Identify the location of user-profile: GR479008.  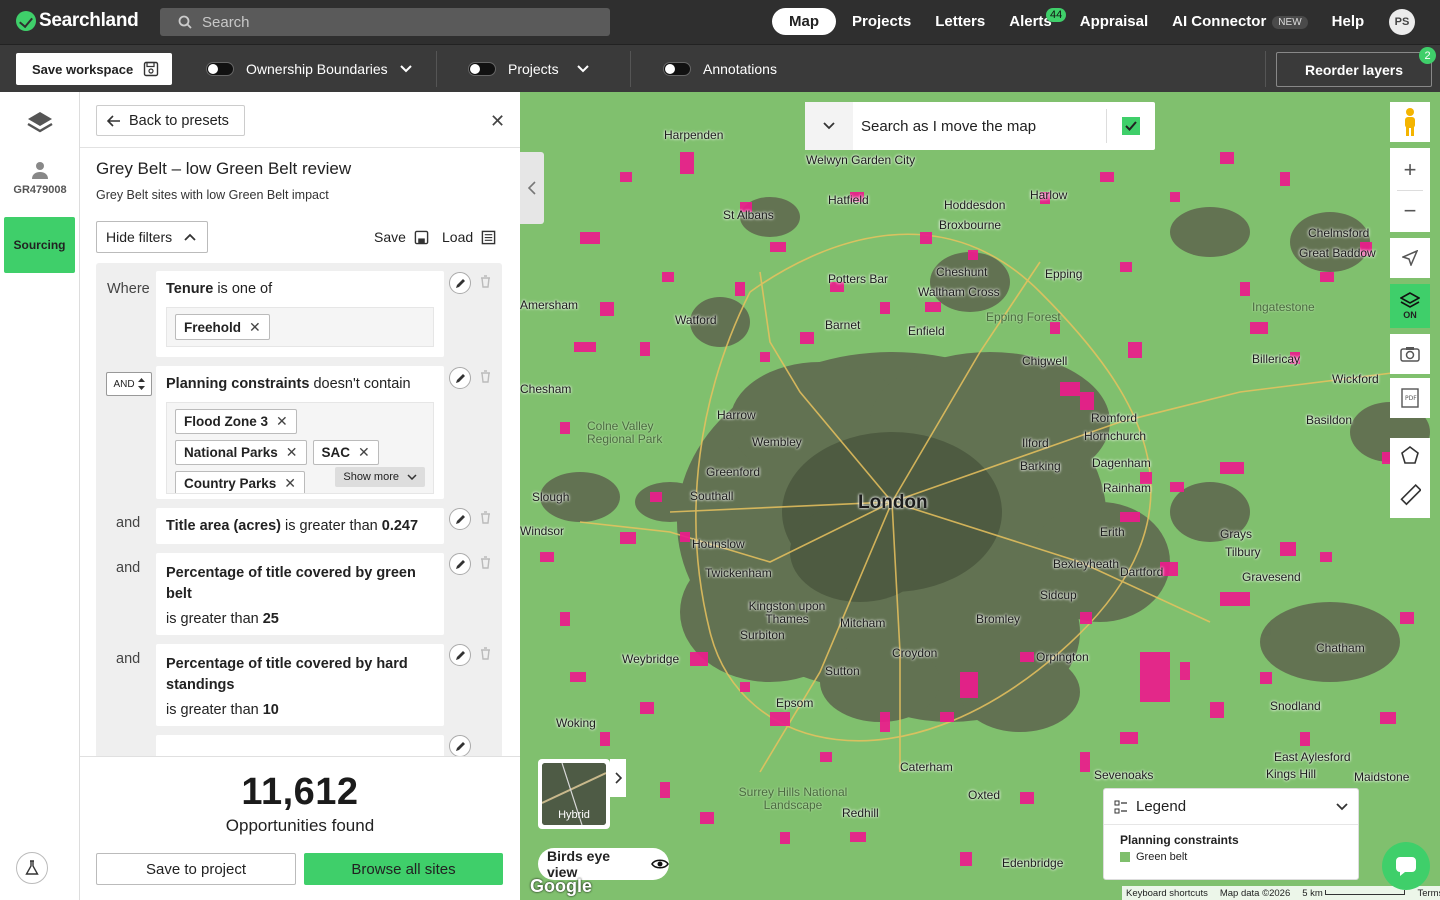
(40, 178).